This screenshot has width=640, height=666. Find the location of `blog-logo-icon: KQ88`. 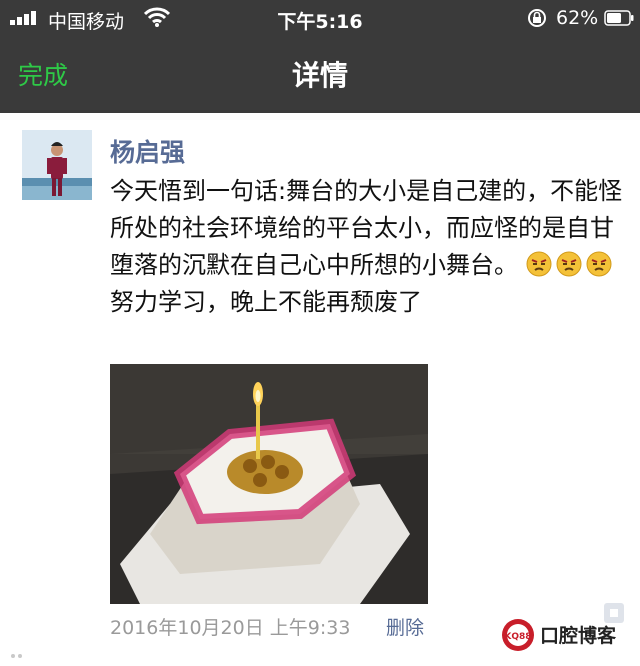

blog-logo-icon: KQ88 is located at coordinates (518, 635).